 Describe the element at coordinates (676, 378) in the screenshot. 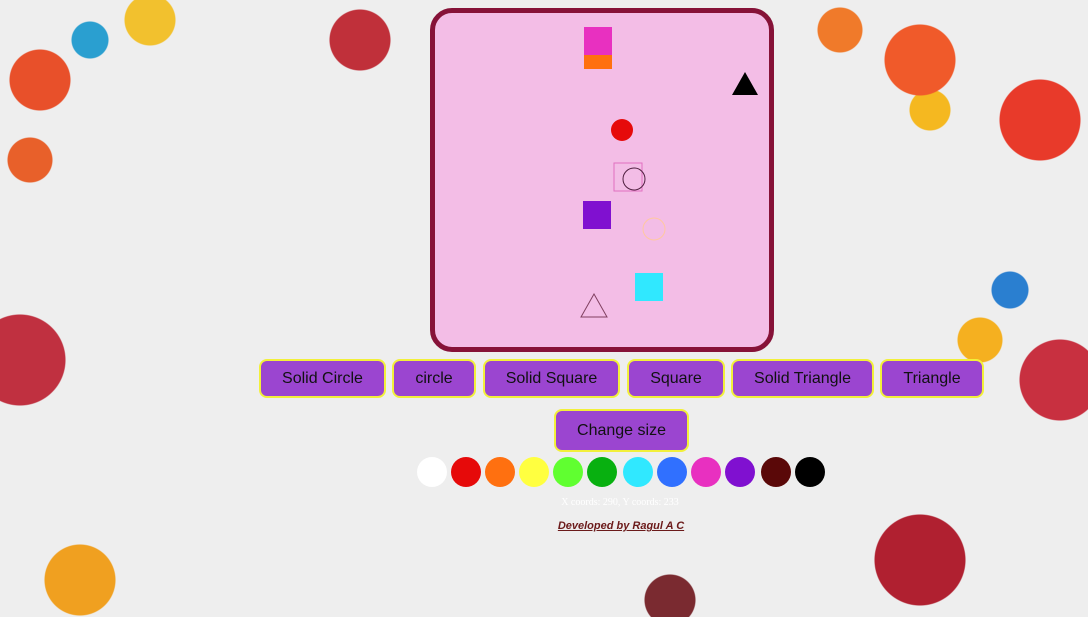

I see `square-button: Square` at that location.